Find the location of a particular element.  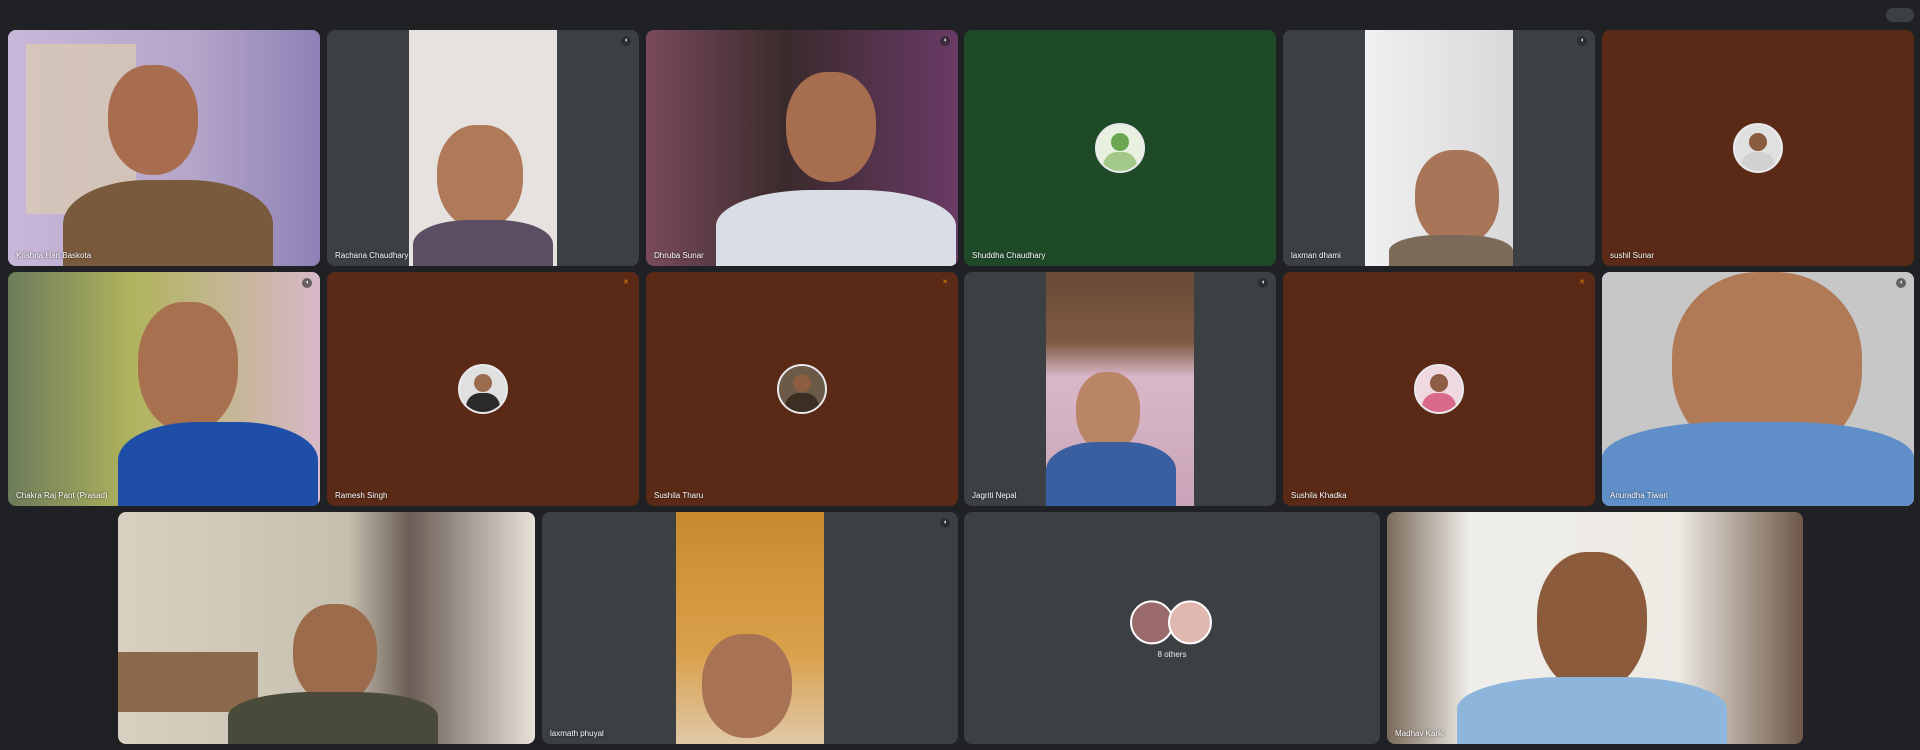

participant-tile: ✕ Ramesh Singh is located at coordinates (483, 389).